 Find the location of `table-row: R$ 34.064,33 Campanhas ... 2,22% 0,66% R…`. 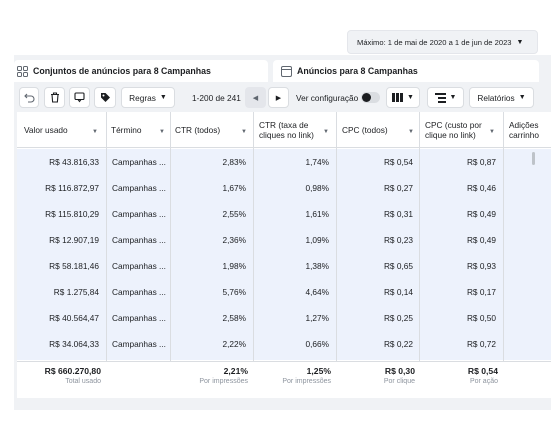

table-row: R$ 34.064,33 Campanhas ... 2,22% 0,66% R… is located at coordinates (284, 344).